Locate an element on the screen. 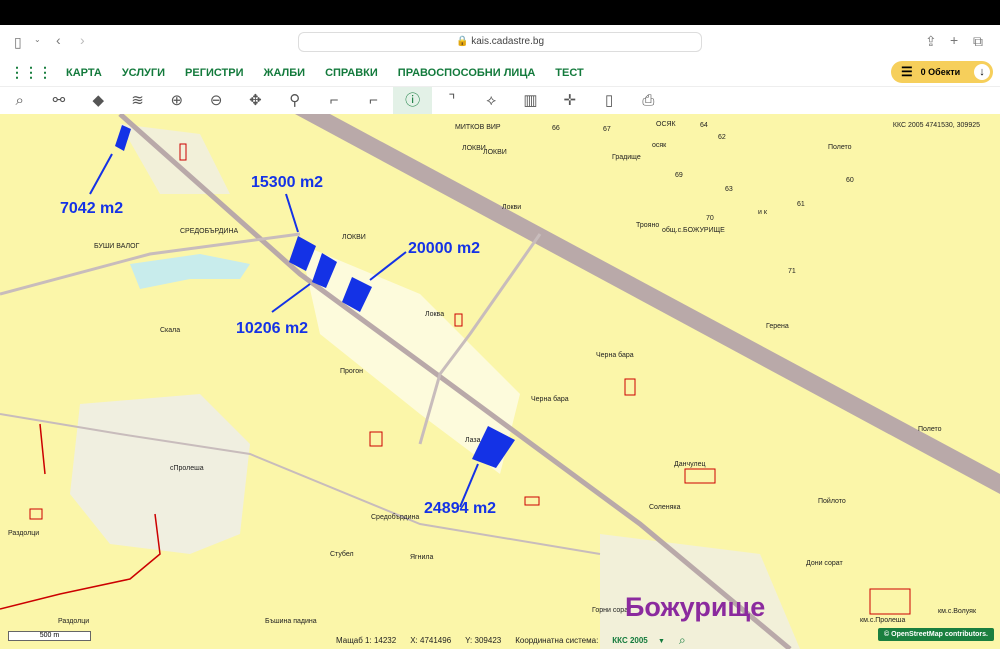 This screenshot has height=649, width=1000. map-toolbar: ⌕ ⚯ ◆ ≋ ⊕ ⊖ ✥ ⚲ ⌐ ⌐ ⓘ ⌝ ⟡ ▥ ✛ ▯ ⎙ is located at coordinates (500, 100).